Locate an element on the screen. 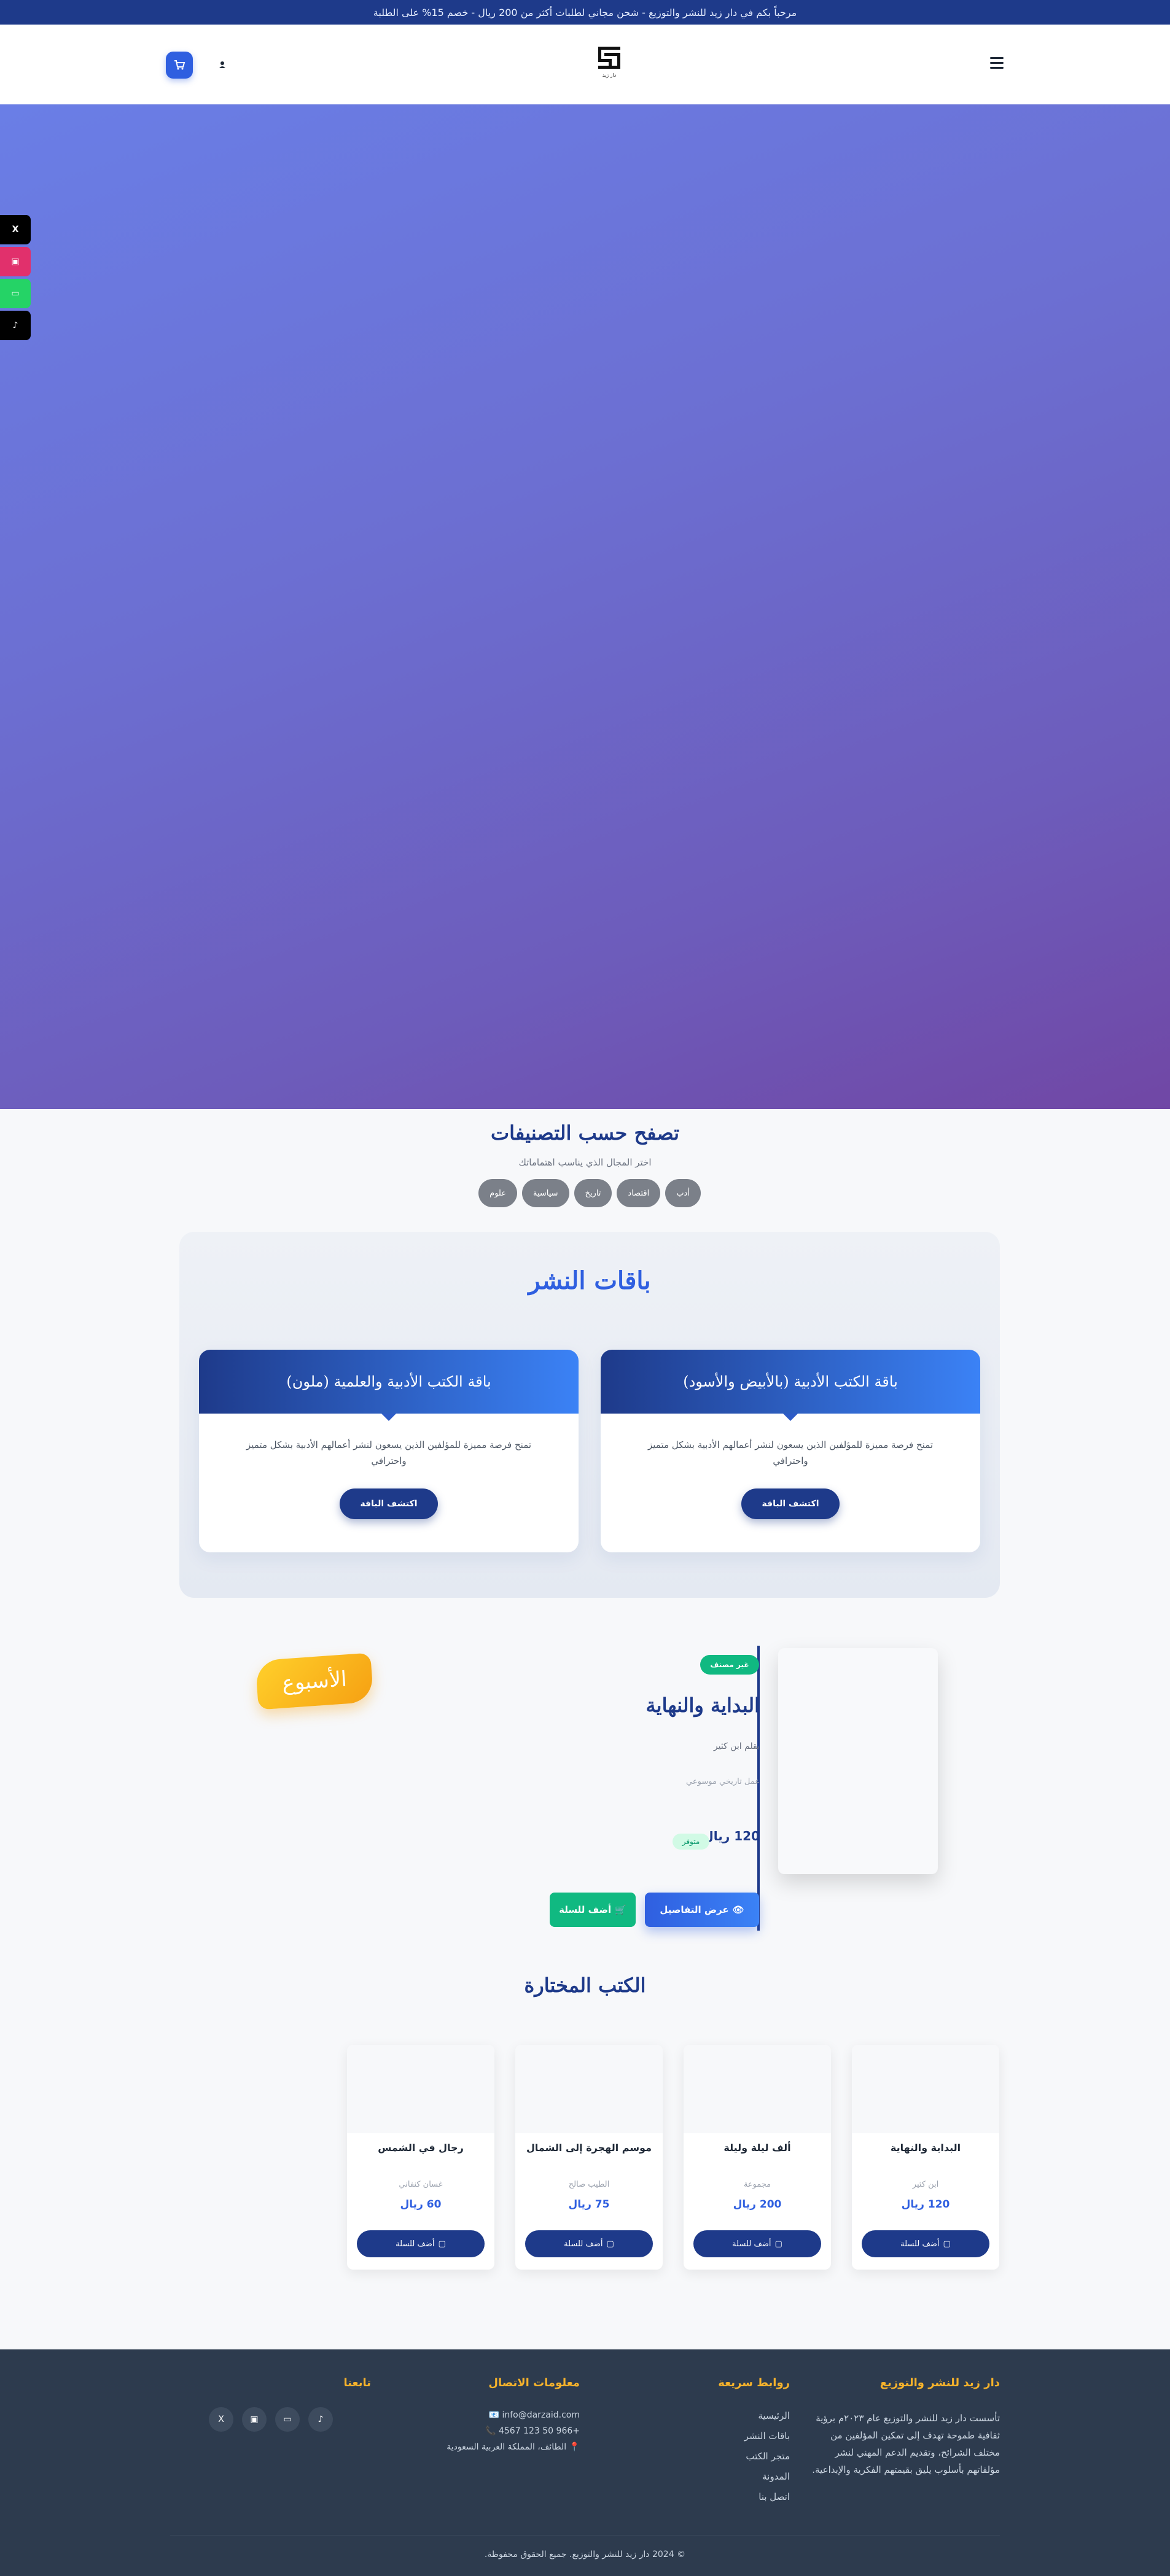 This screenshot has height=2576, width=1170. category-tag-politics: سياسية is located at coordinates (545, 1193).